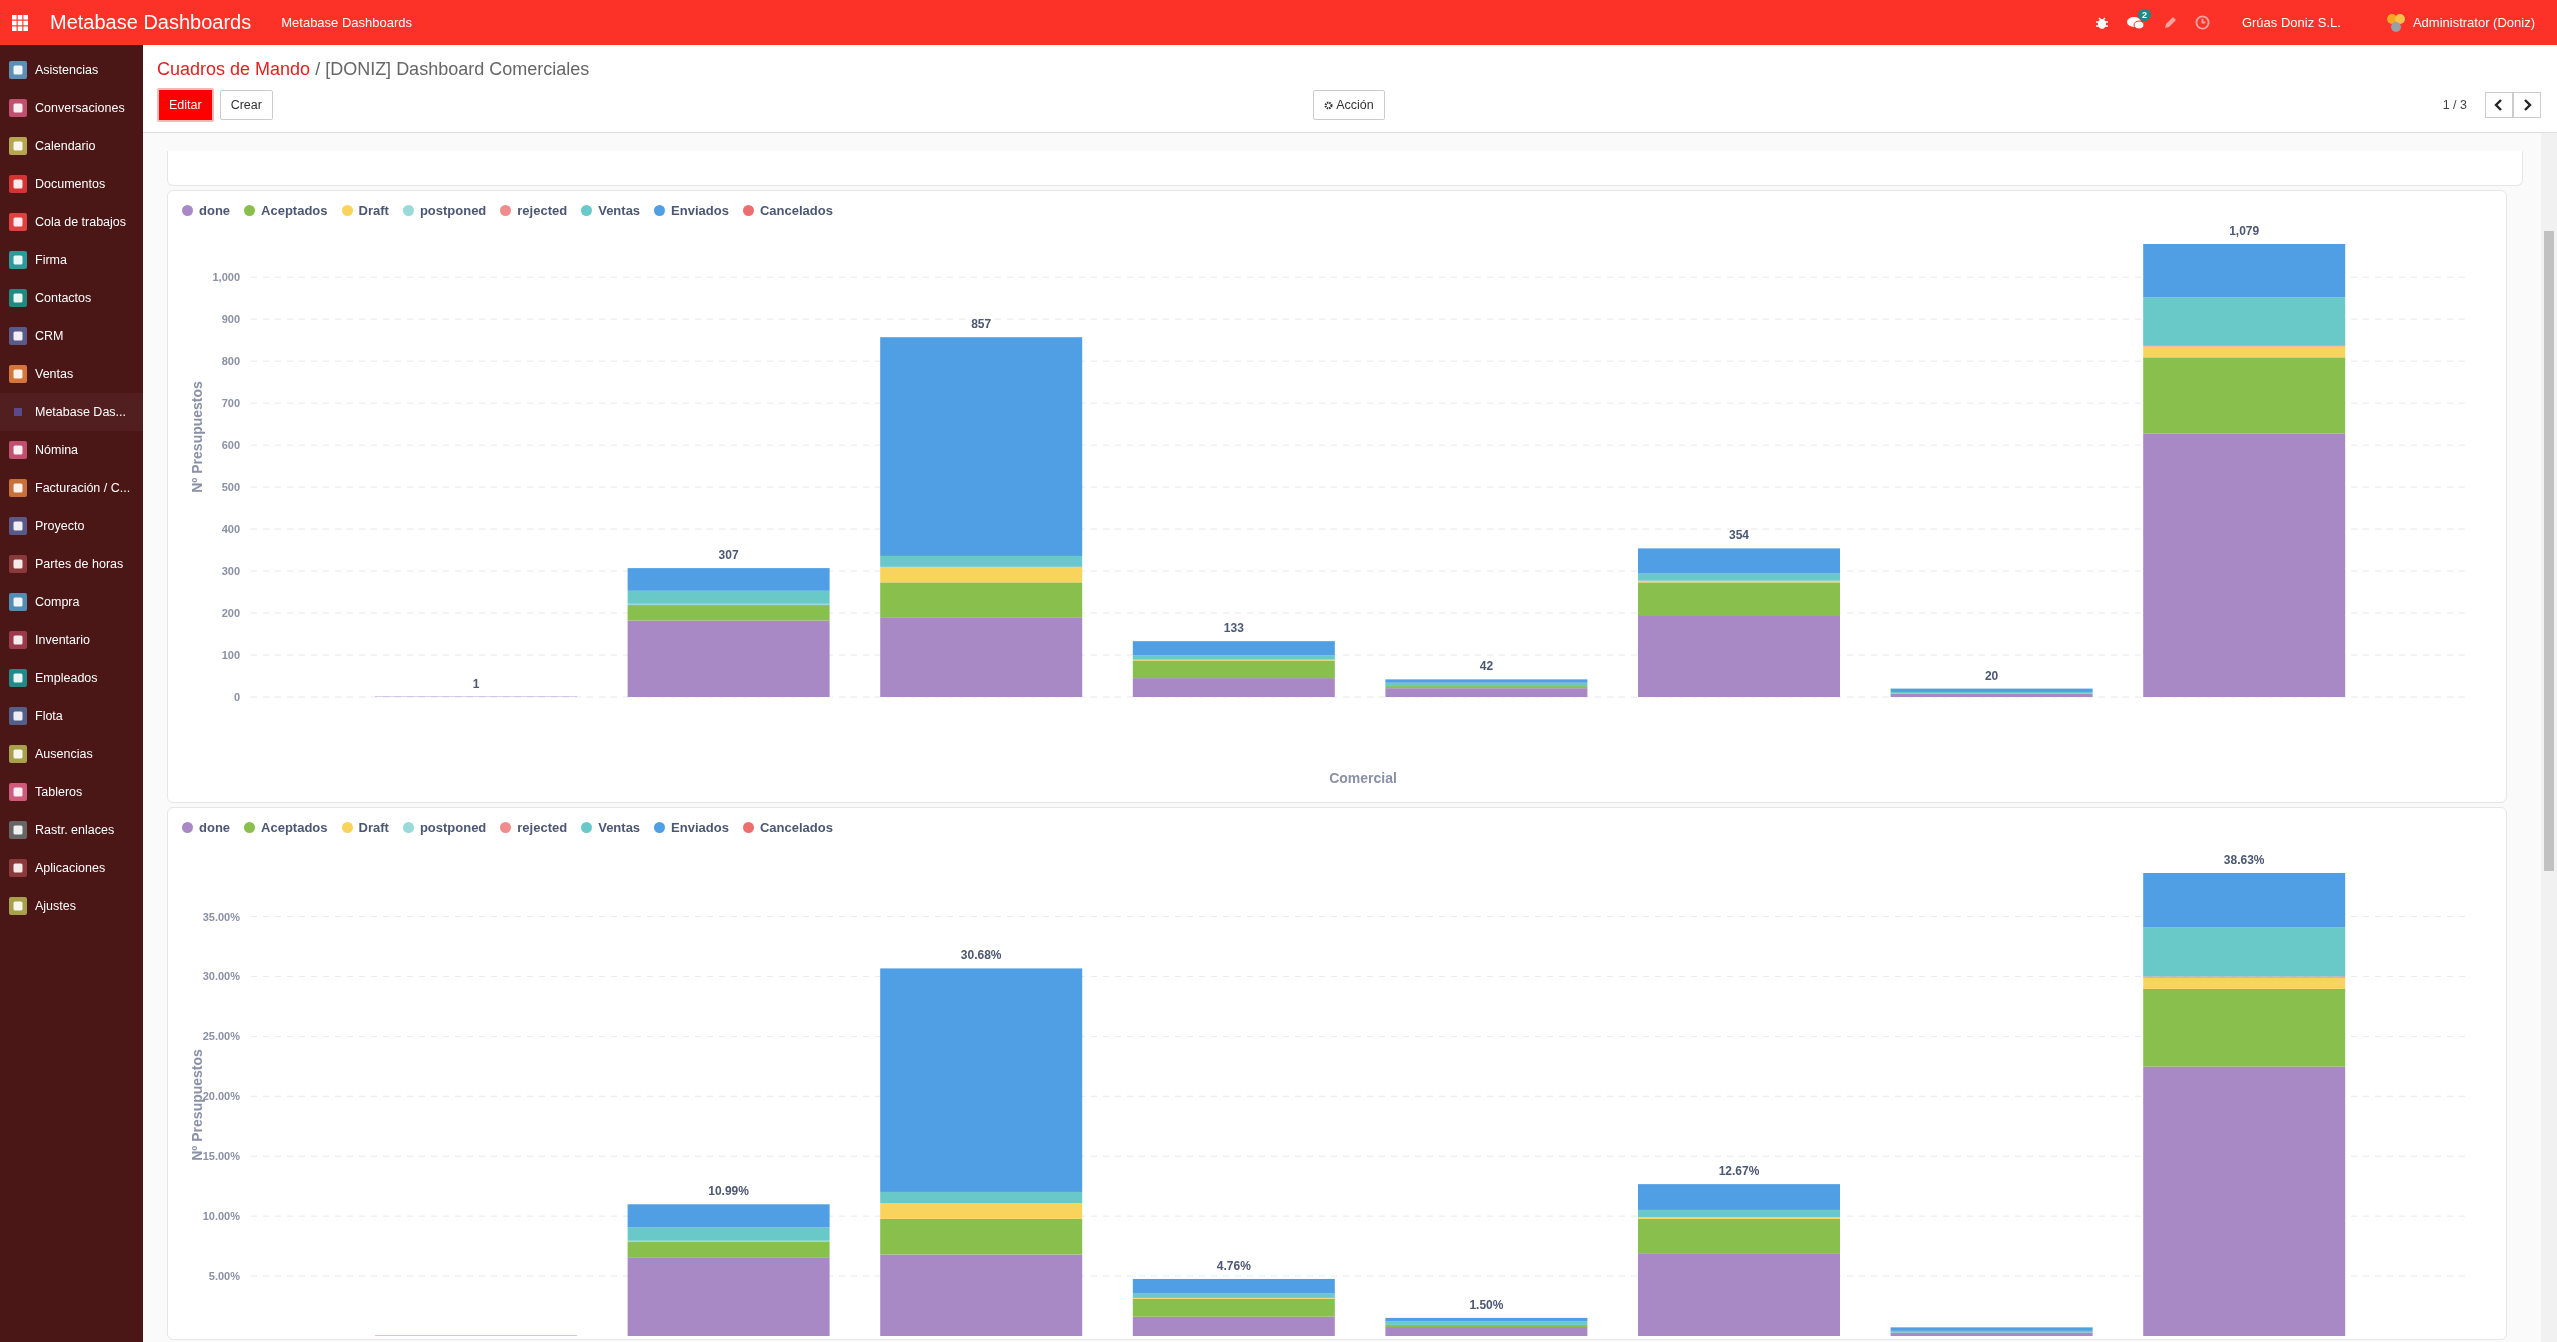  Describe the element at coordinates (2169, 22) in the screenshot. I see `pencil-icon` at that location.